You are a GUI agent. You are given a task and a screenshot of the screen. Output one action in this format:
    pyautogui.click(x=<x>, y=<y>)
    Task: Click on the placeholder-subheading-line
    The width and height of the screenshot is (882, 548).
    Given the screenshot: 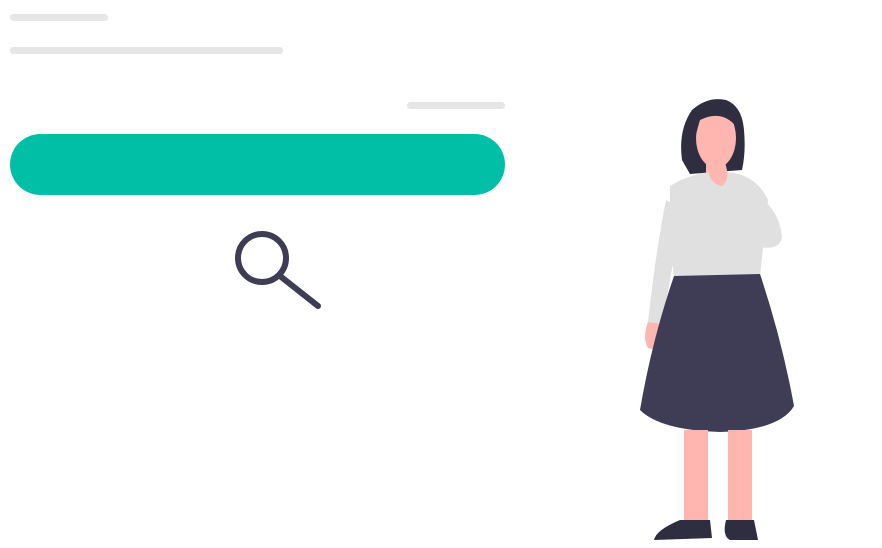 What is the action you would take?
    pyautogui.click(x=146, y=50)
    